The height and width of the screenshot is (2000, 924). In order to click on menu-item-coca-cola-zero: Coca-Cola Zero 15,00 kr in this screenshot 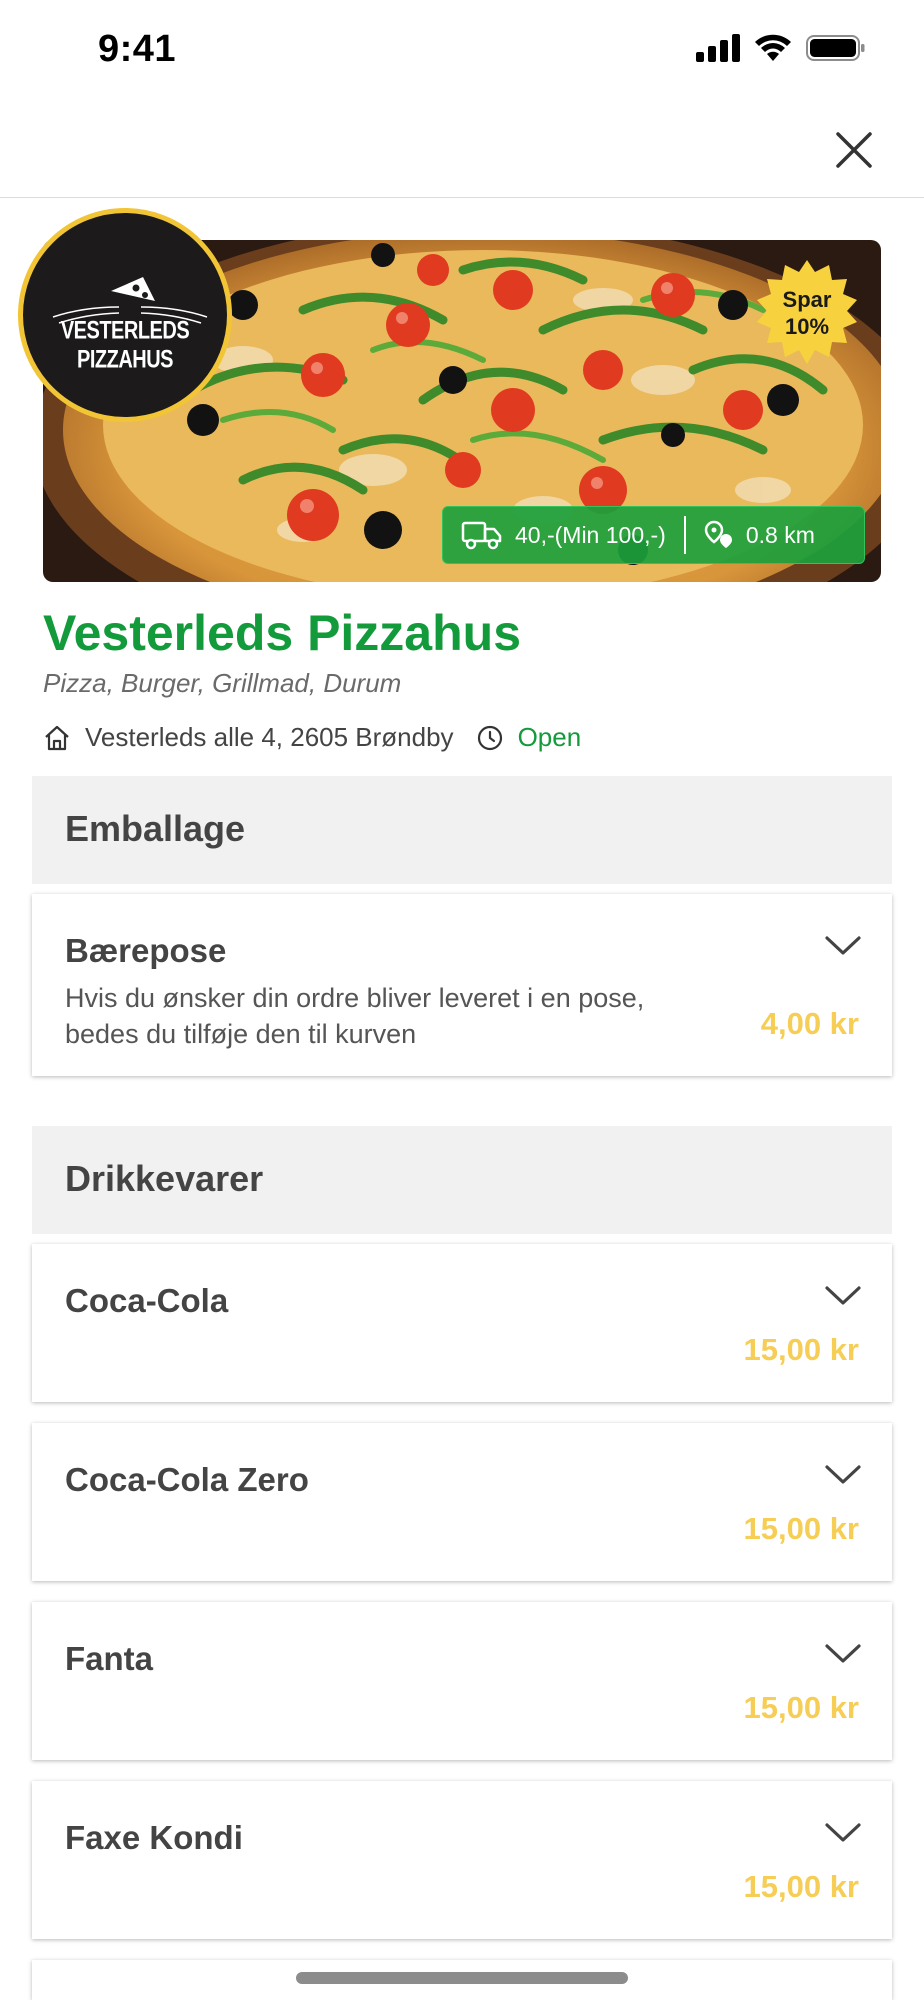, I will do `click(462, 1502)`.